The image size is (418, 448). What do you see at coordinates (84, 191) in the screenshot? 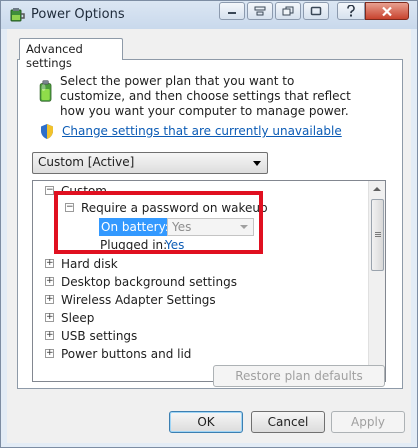
I see `tree-node-label: Custom` at bounding box center [84, 191].